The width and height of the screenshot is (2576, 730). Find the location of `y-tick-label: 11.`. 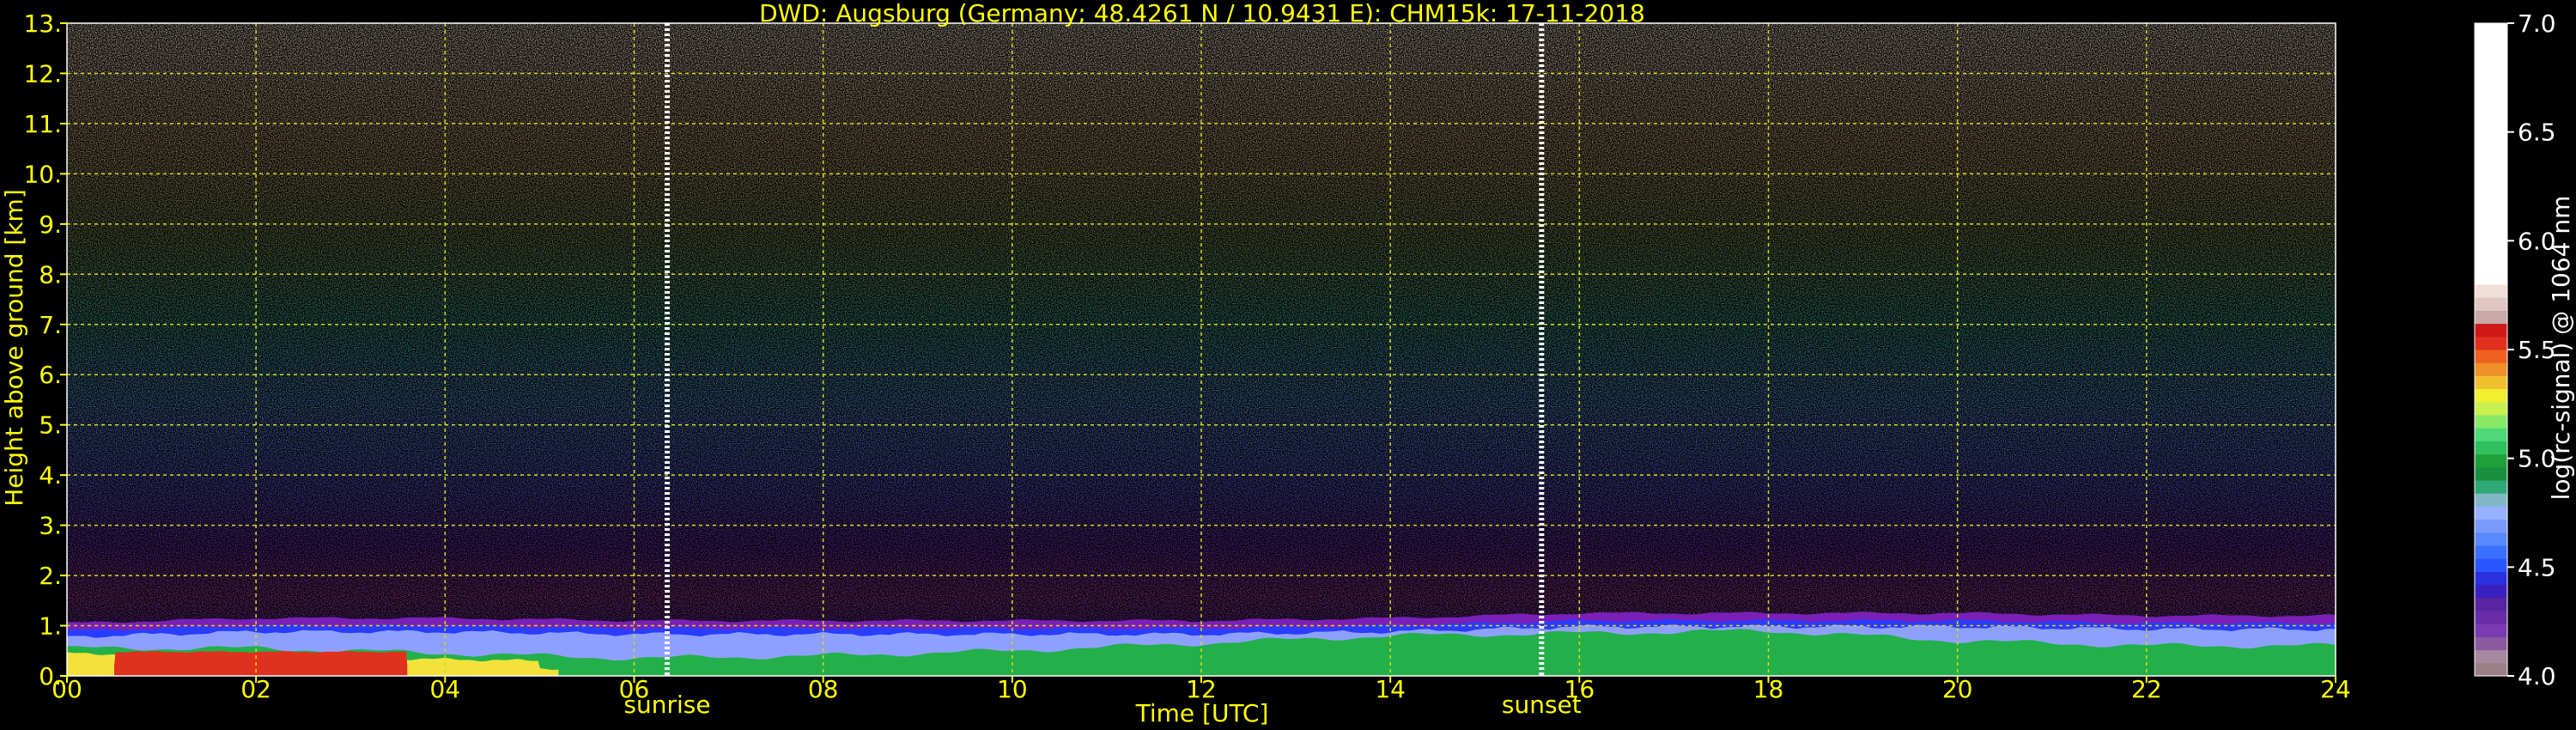

y-tick-label: 11. is located at coordinates (42, 124).